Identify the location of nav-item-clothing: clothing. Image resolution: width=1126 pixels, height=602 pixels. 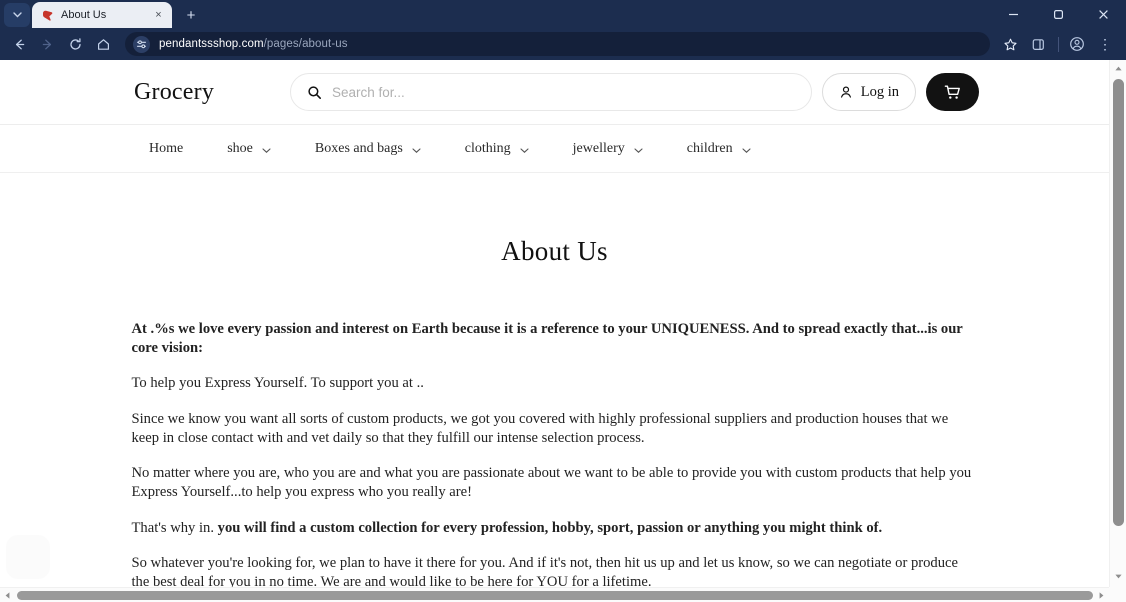
(497, 149).